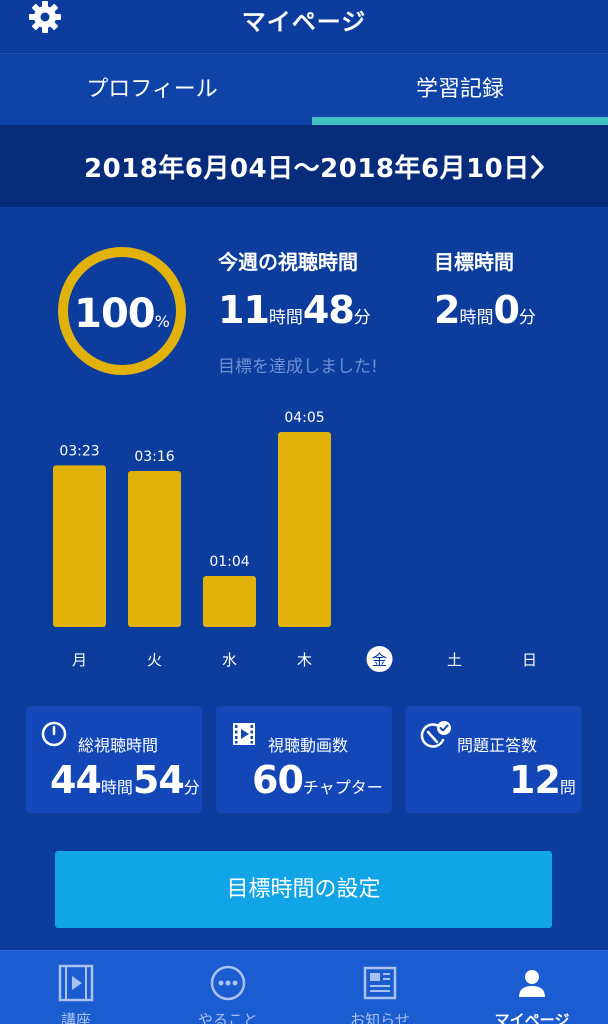  Describe the element at coordinates (288, 262) in the screenshot. I see `weekly-watch-label: 今週の視聴時間` at that location.